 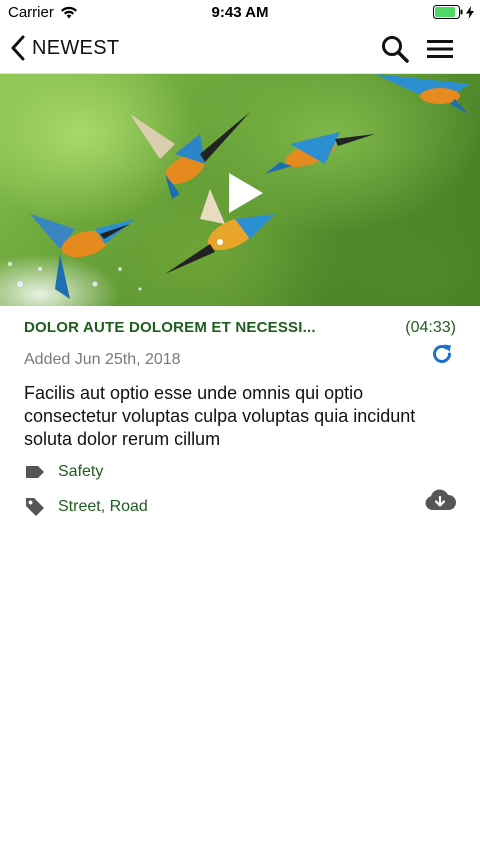 I want to click on status-time: 9:43 AM, so click(x=240, y=12).